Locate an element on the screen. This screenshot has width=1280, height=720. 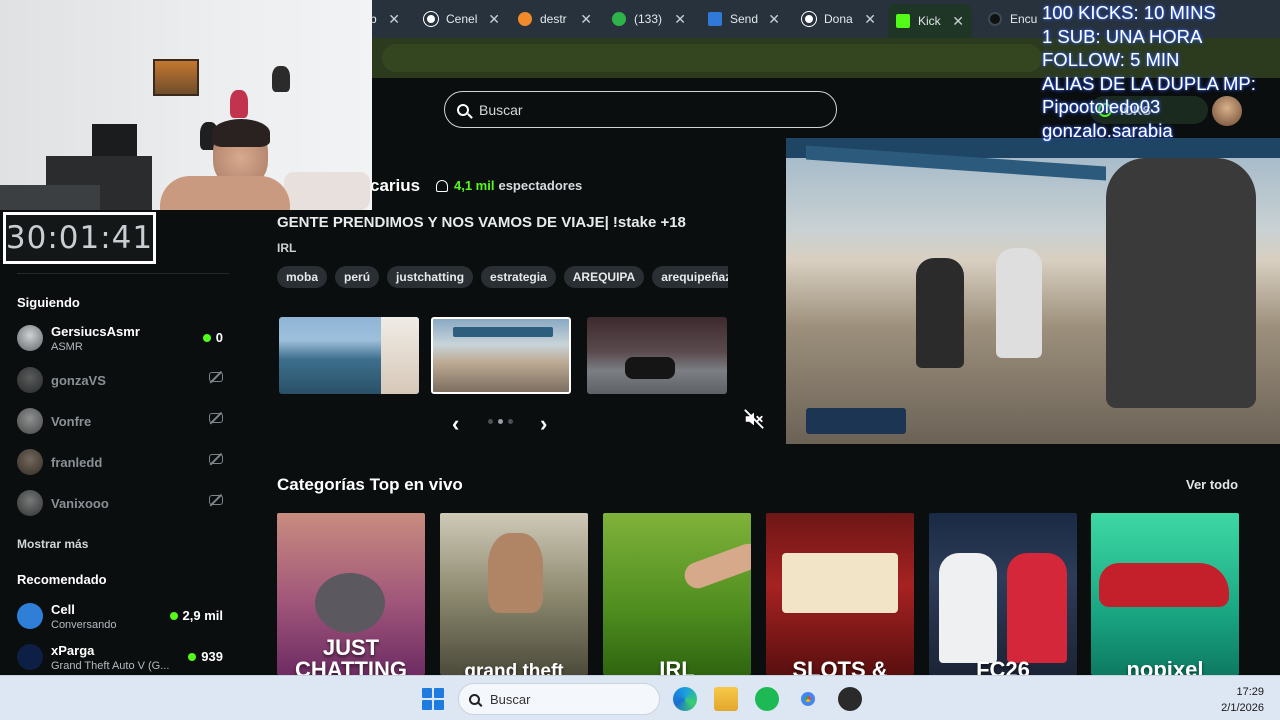
mute-icon is located at coordinates (754, 419).